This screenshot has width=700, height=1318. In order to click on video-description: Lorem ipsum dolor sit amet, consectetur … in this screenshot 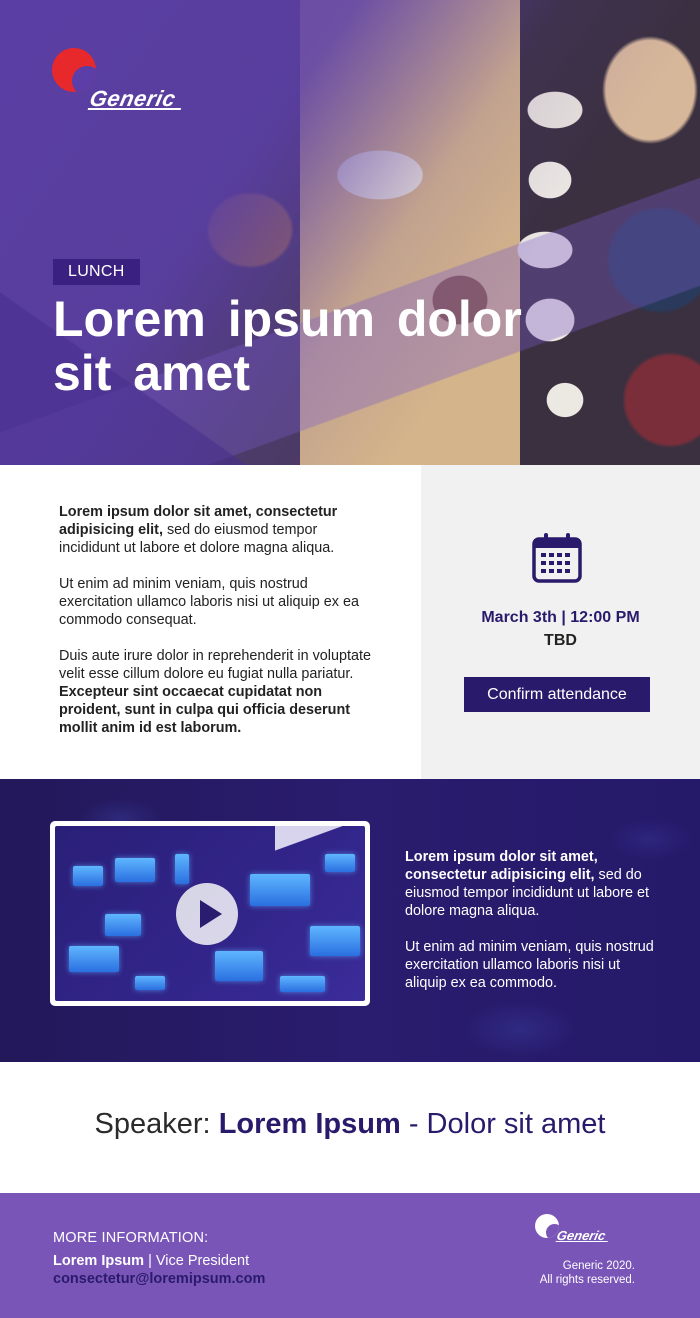, I will do `click(530, 929)`.